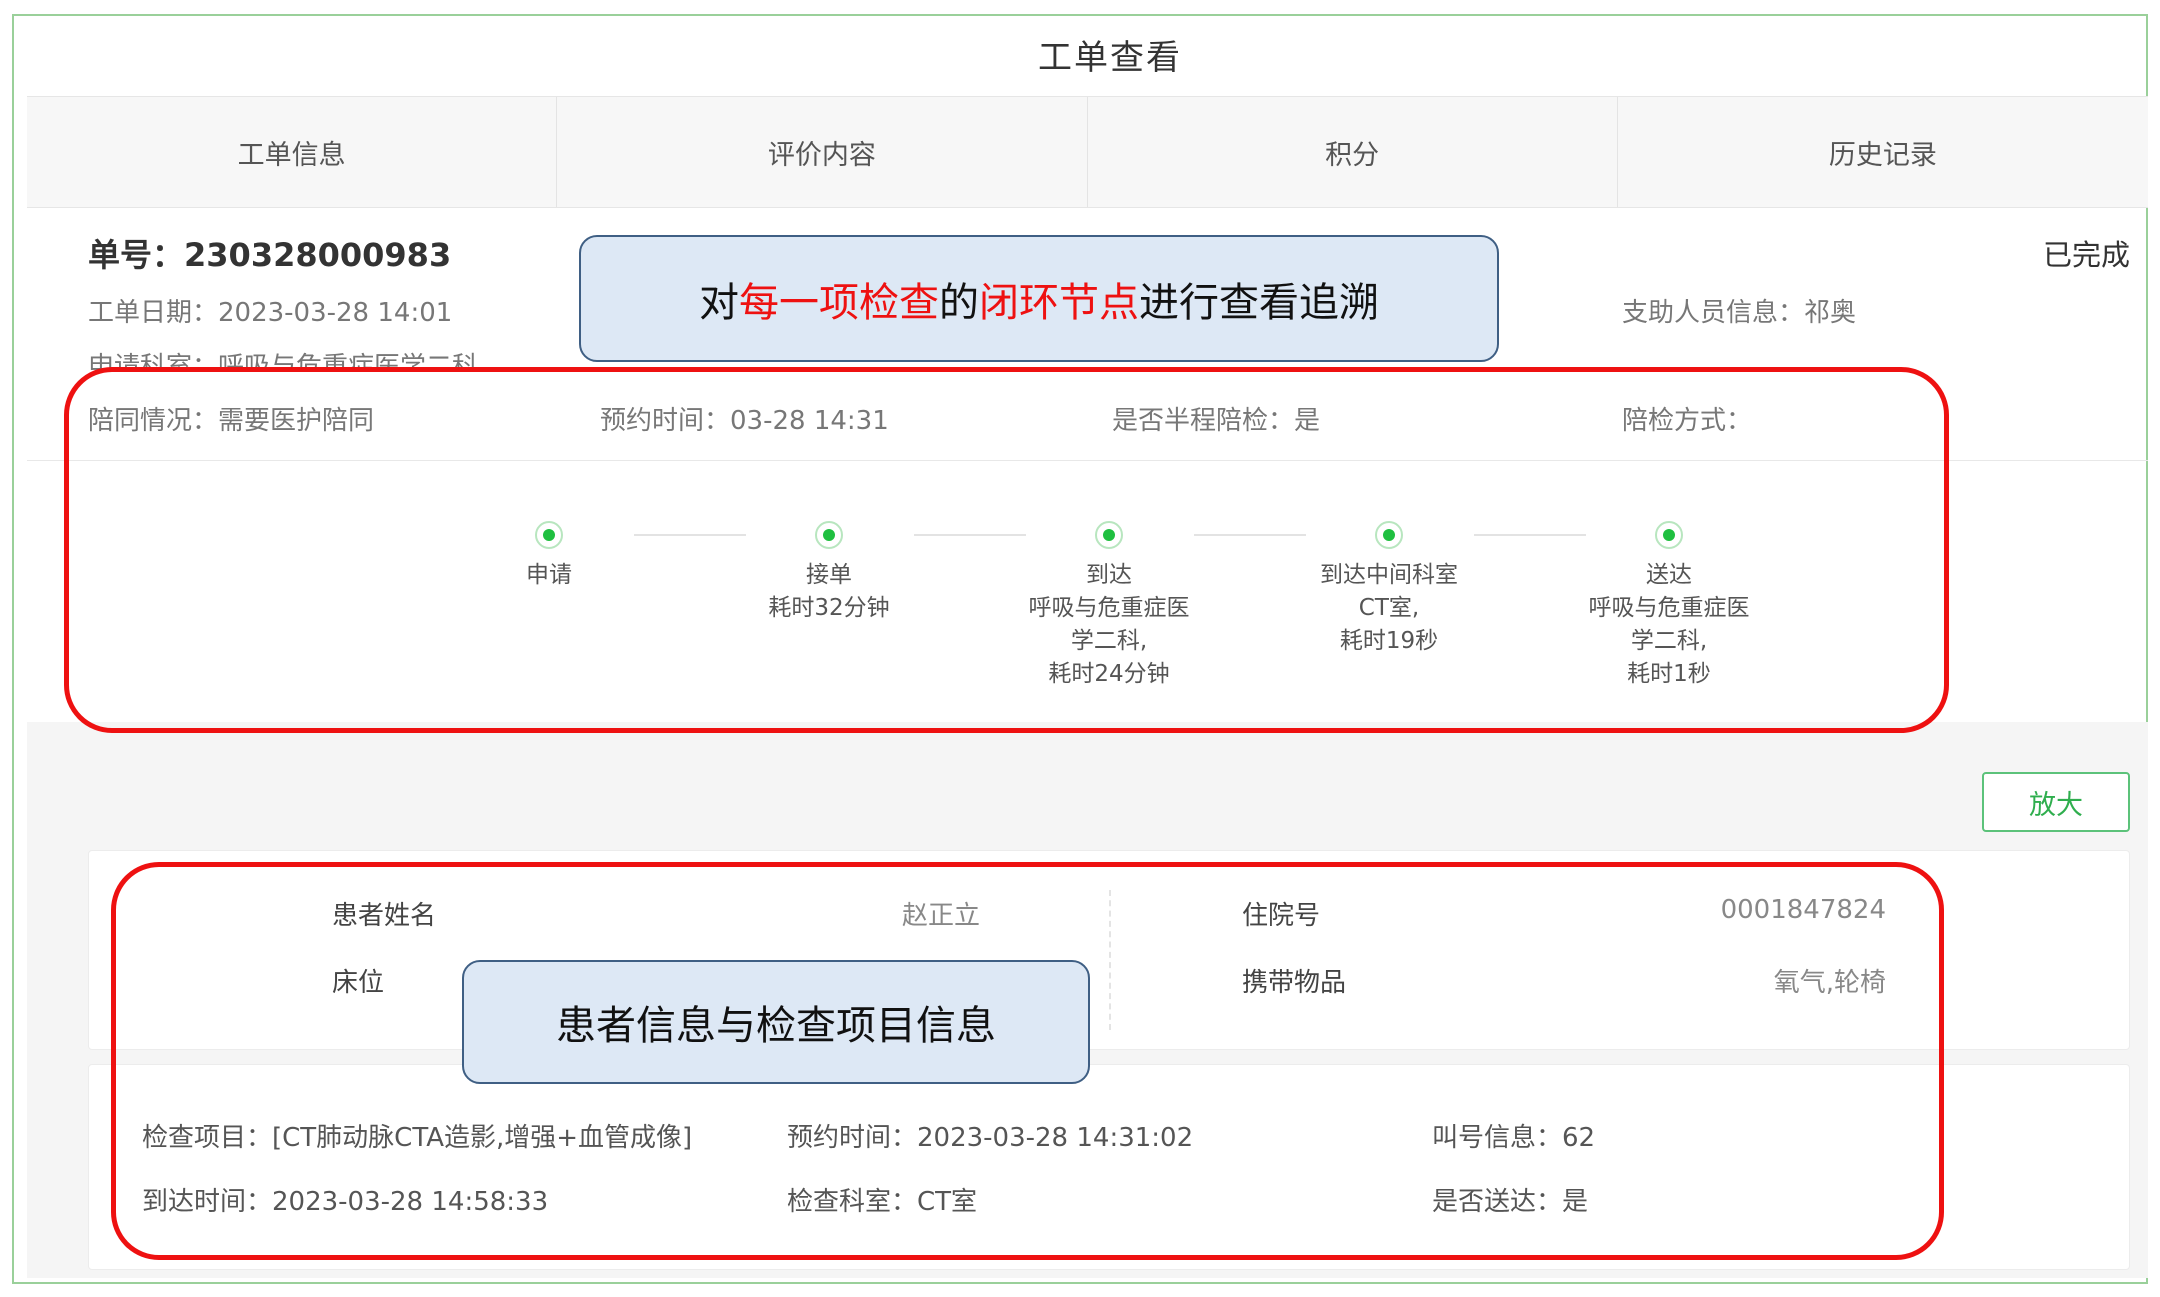  What do you see at coordinates (1353, 152) in the screenshot?
I see `tab-points: 积分` at bounding box center [1353, 152].